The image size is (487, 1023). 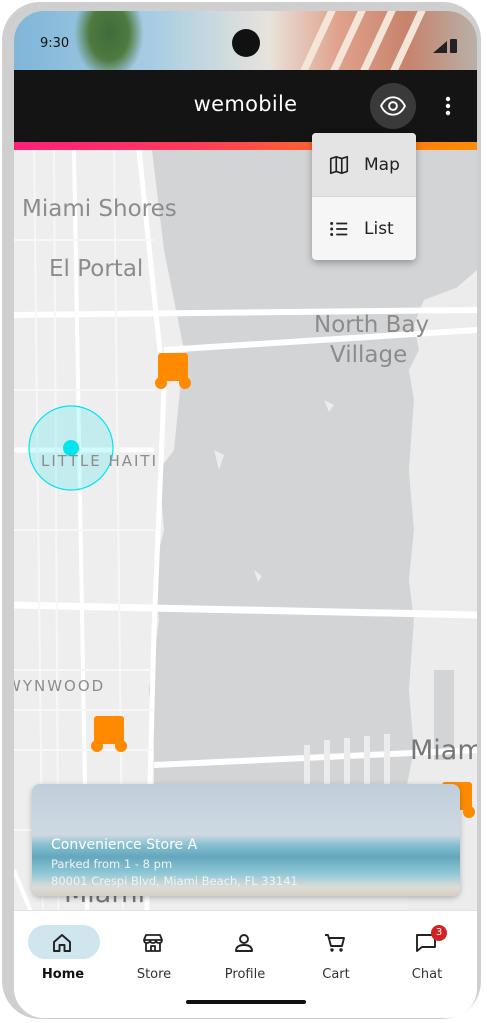 What do you see at coordinates (112, 864) in the screenshot?
I see `store-hours: Parked from 1 - 8 pm` at bounding box center [112, 864].